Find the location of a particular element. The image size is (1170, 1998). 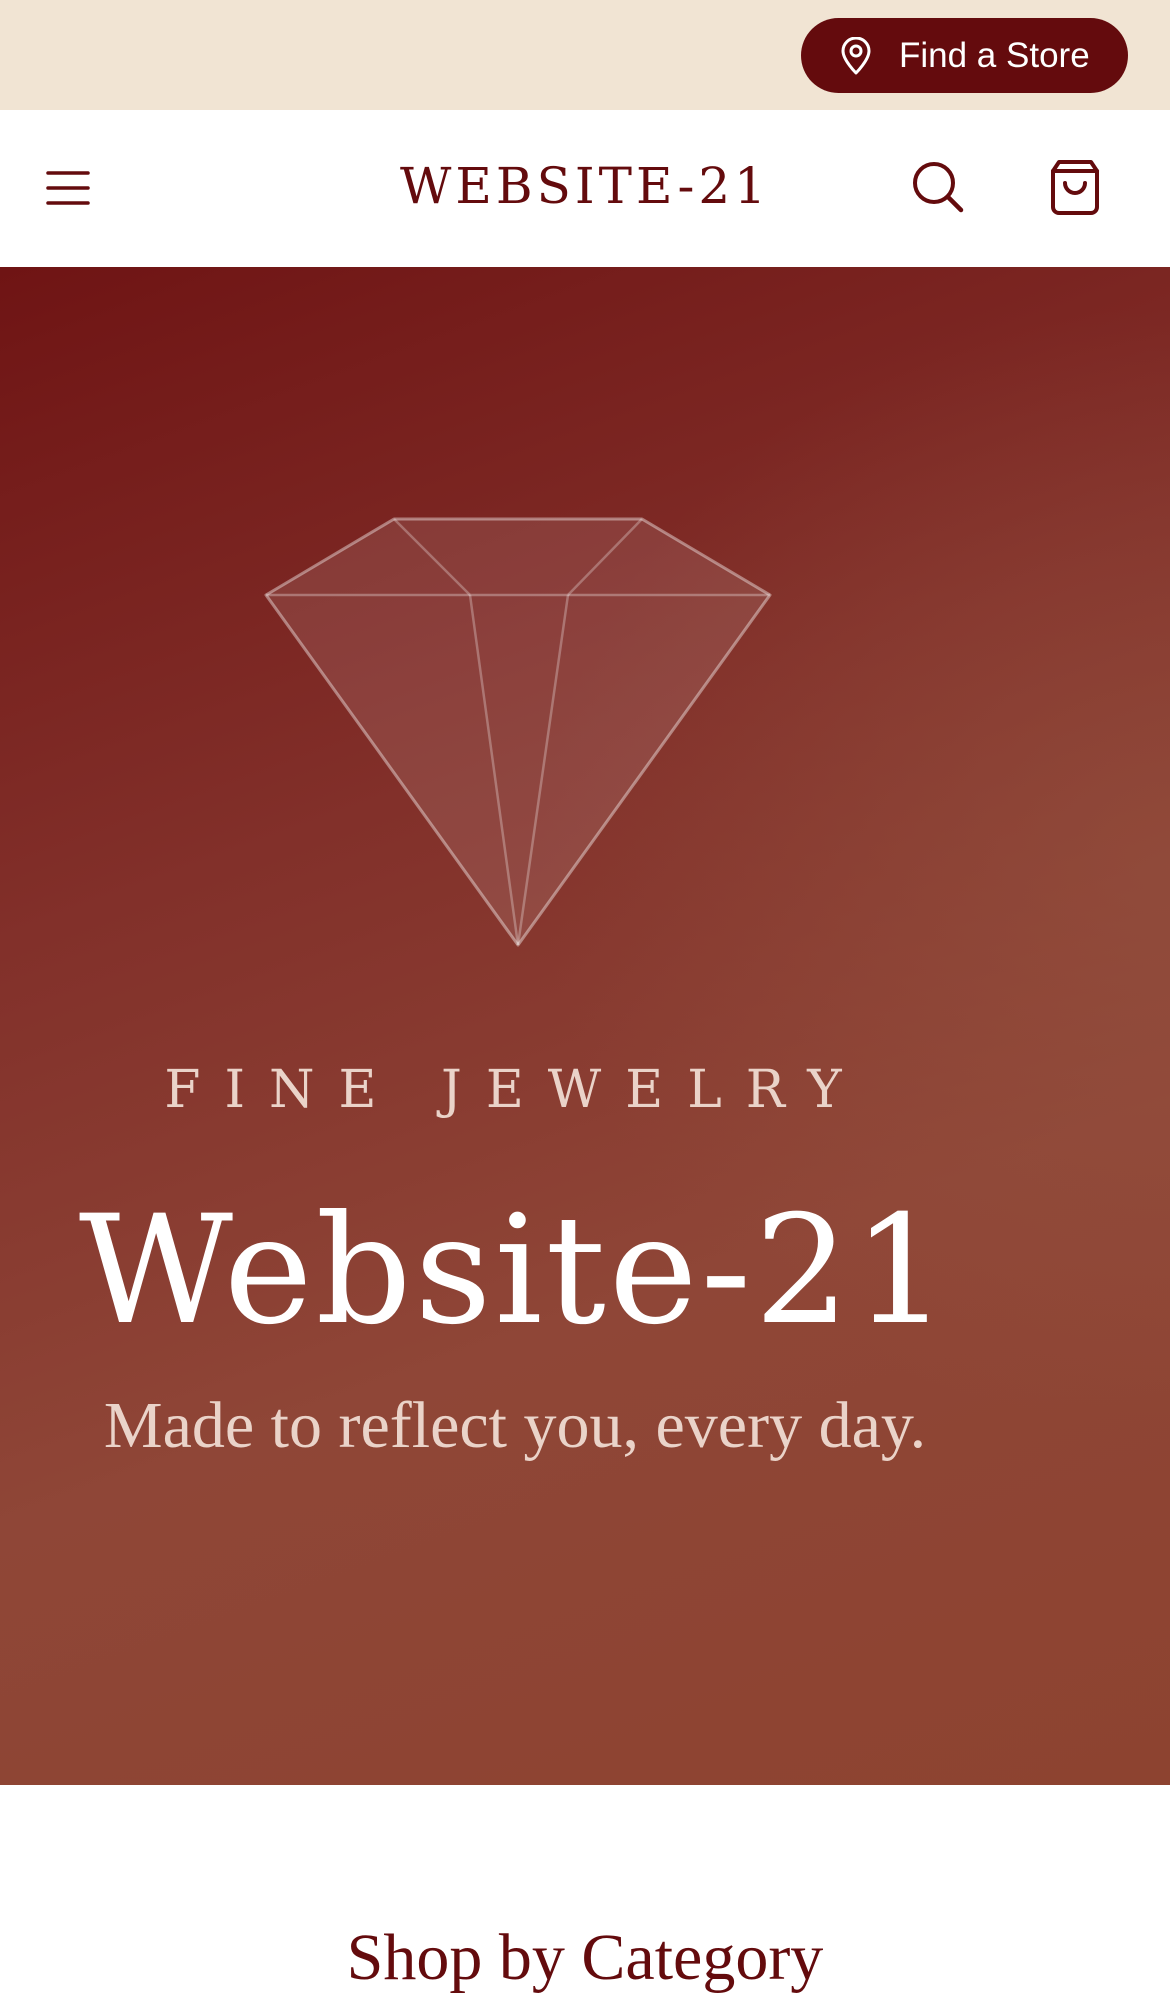

search-icon is located at coordinates (938, 187).